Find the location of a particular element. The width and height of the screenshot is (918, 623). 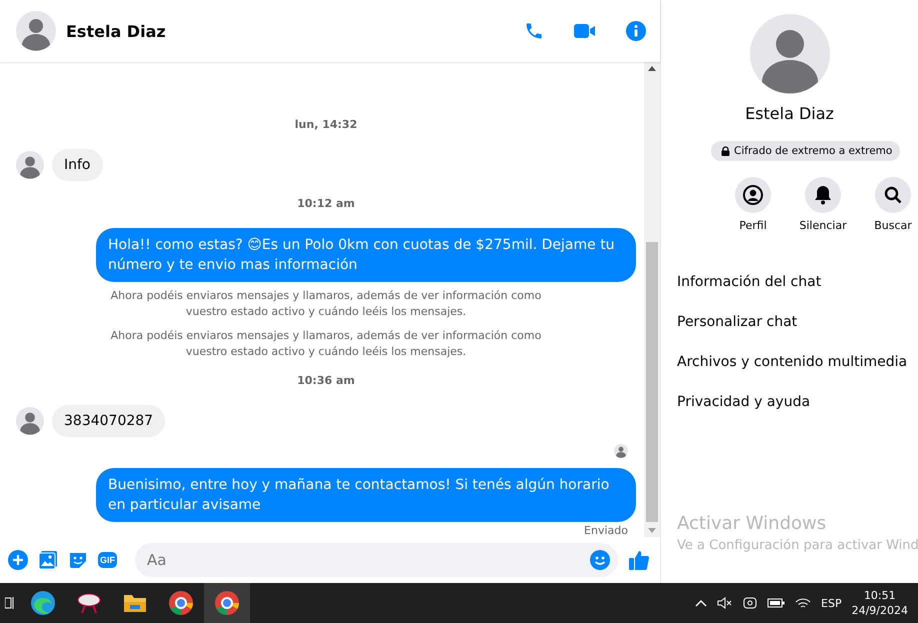

person-icon is located at coordinates (753, 195).